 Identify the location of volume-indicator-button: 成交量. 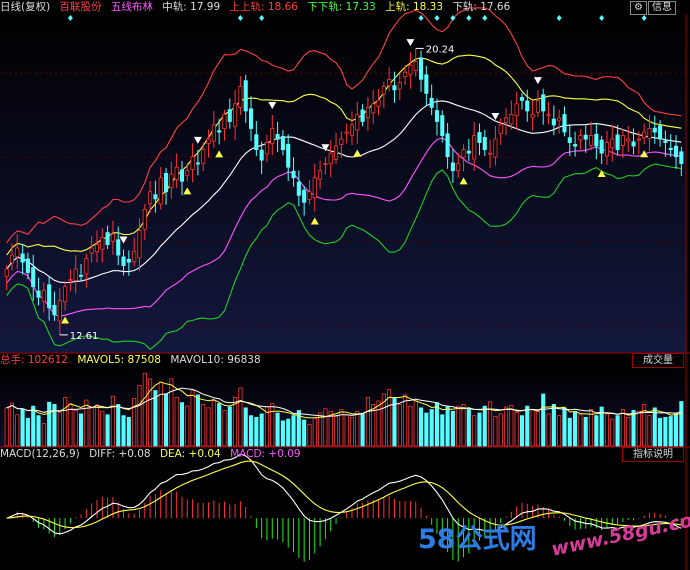
(658, 360).